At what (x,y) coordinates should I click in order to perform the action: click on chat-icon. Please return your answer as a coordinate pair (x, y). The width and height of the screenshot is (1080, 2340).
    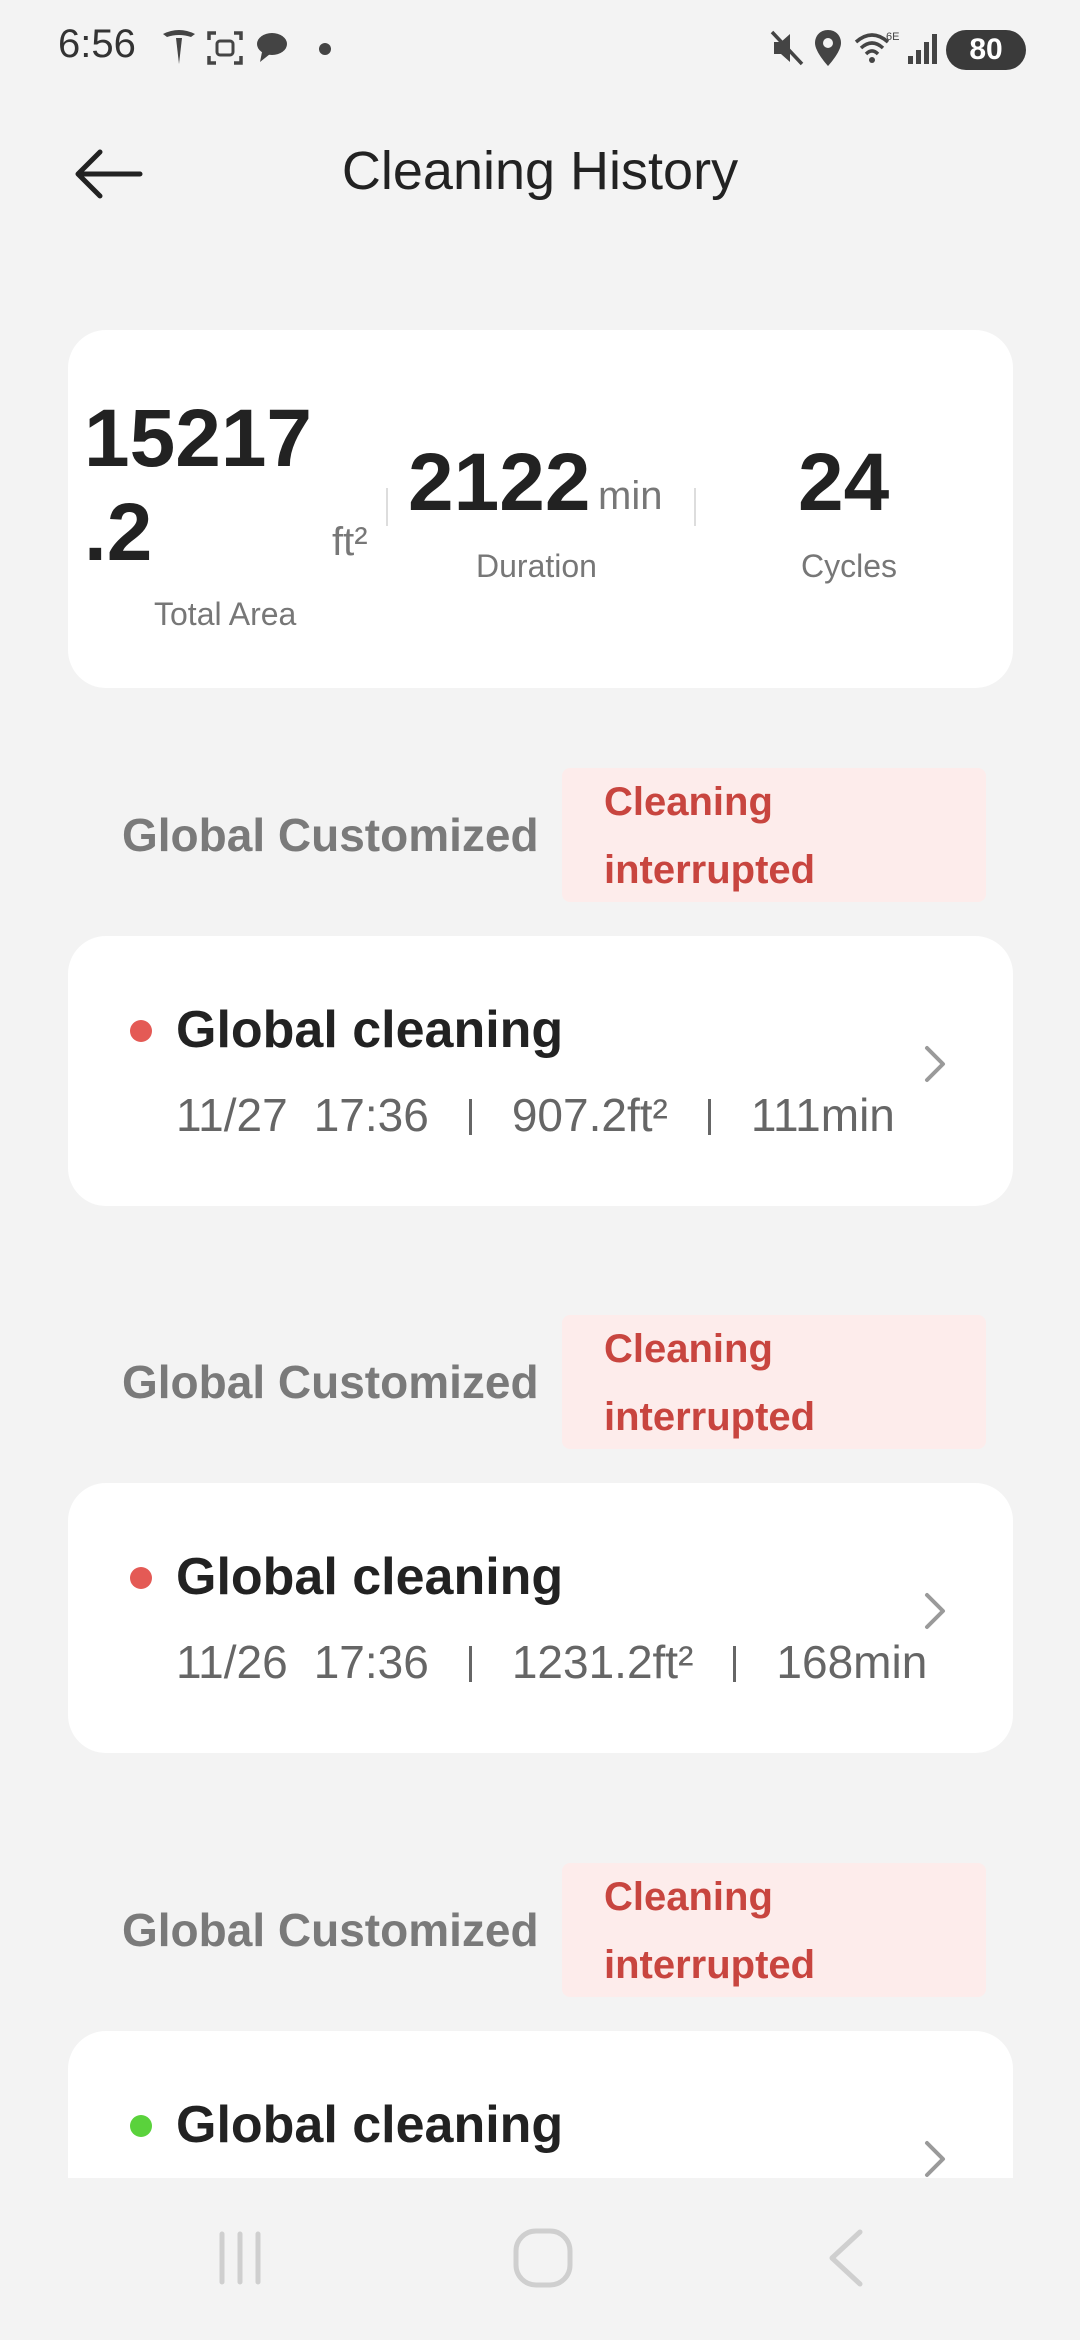
    Looking at the image, I should click on (272, 47).